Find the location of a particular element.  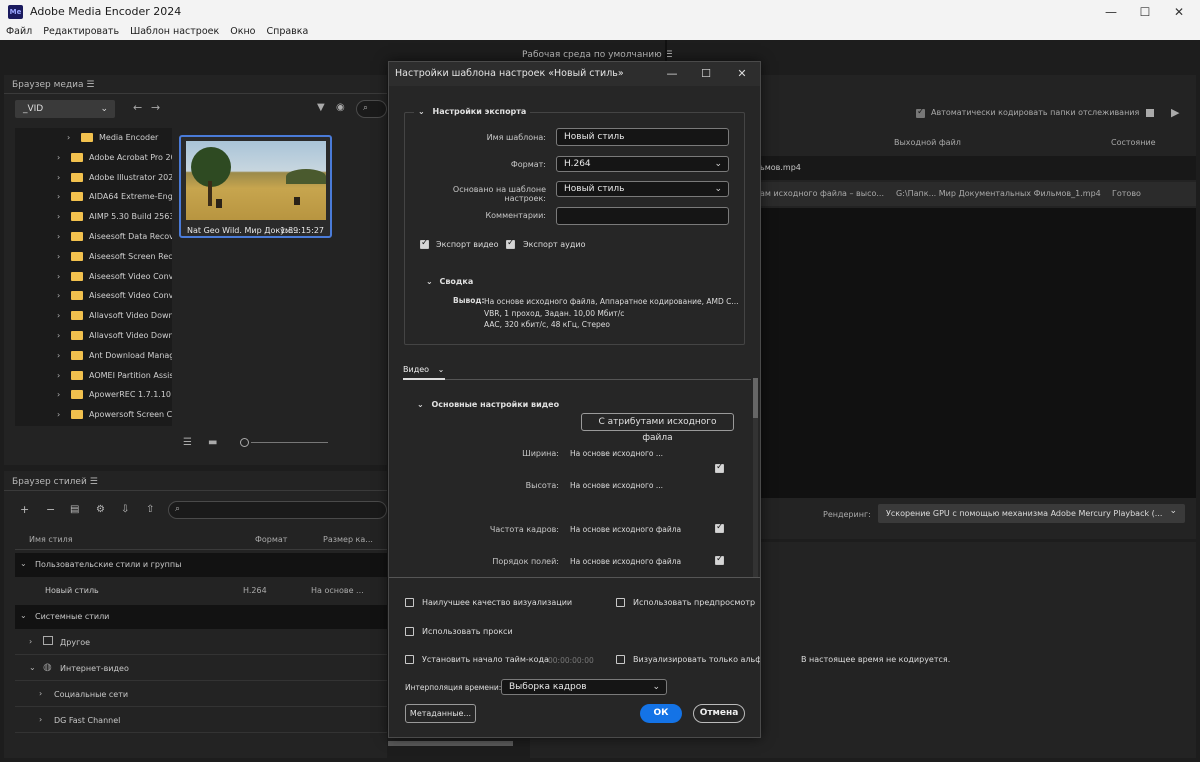

style-browser-header: Браузер стилей ☰ is located at coordinates (55, 482).